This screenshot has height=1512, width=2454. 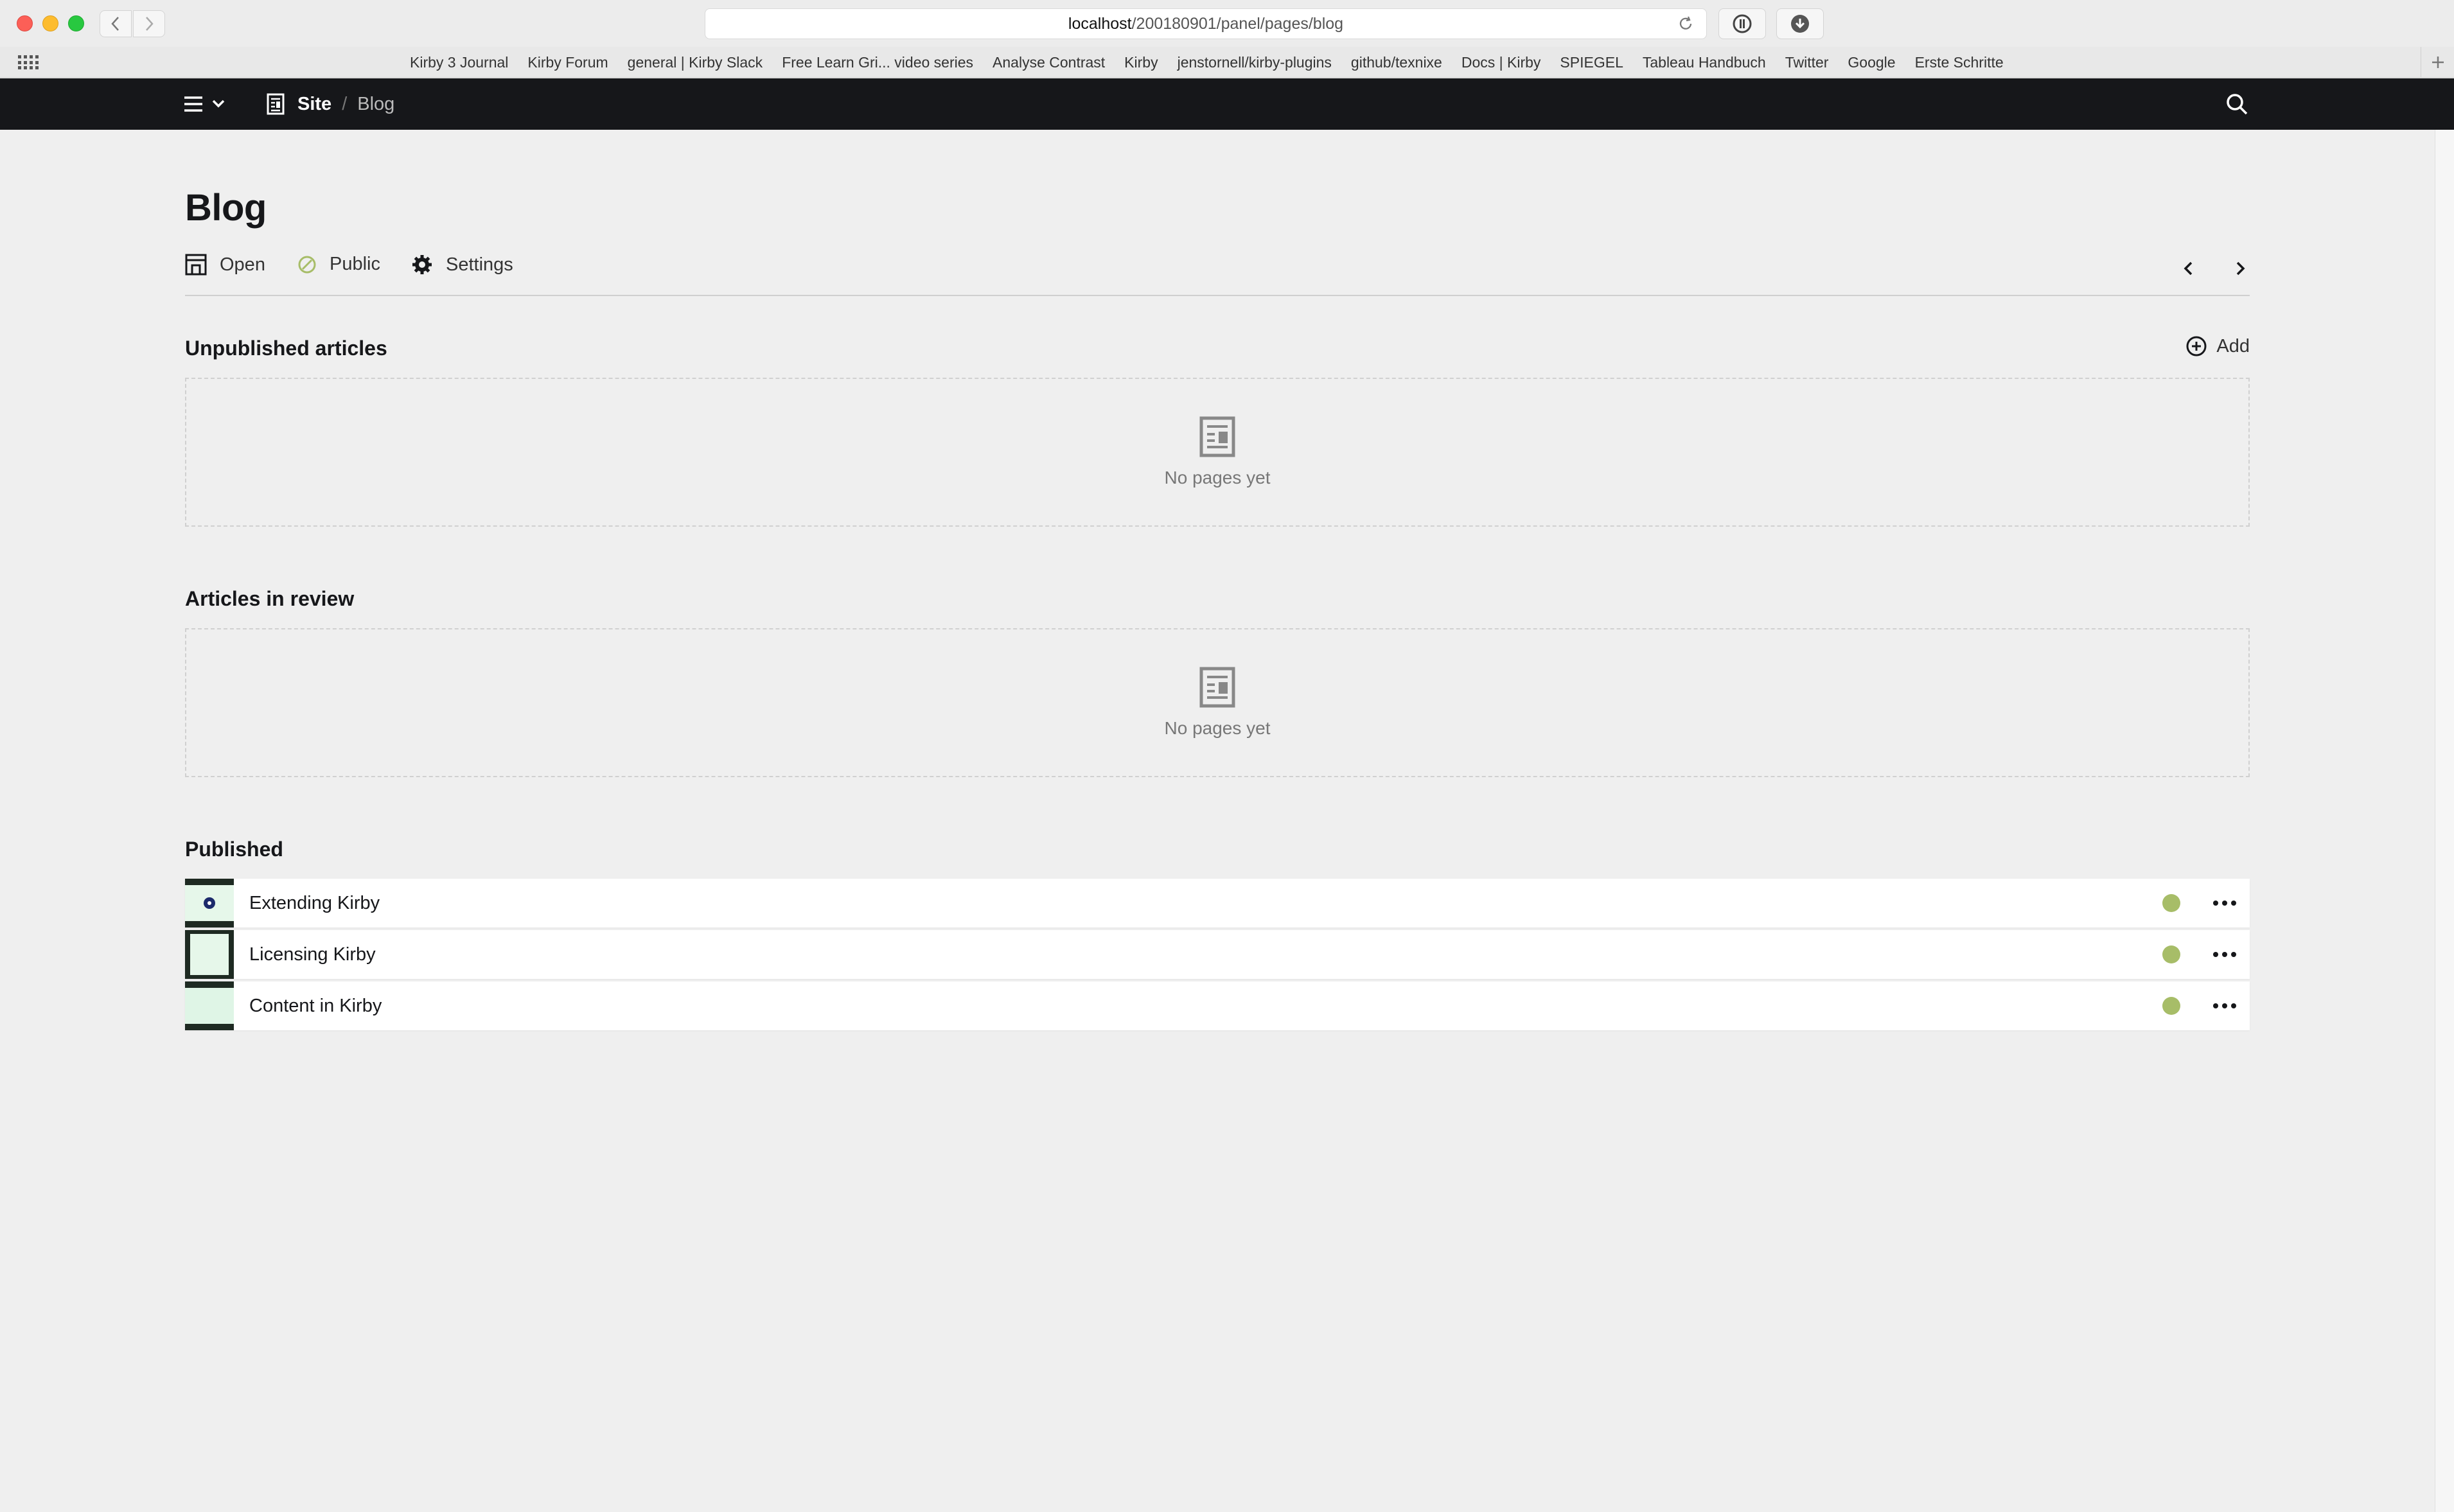 I want to click on list-item: Content in Kirby, so click(x=1217, y=1006).